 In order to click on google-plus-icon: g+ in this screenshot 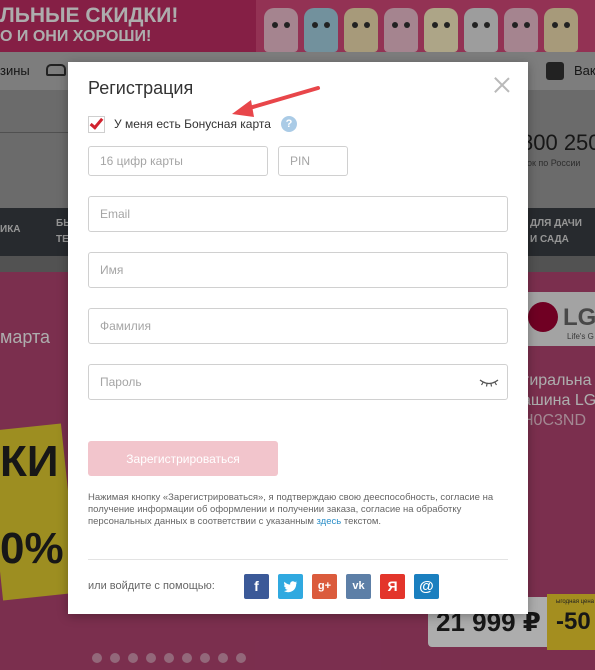, I will do `click(324, 586)`.